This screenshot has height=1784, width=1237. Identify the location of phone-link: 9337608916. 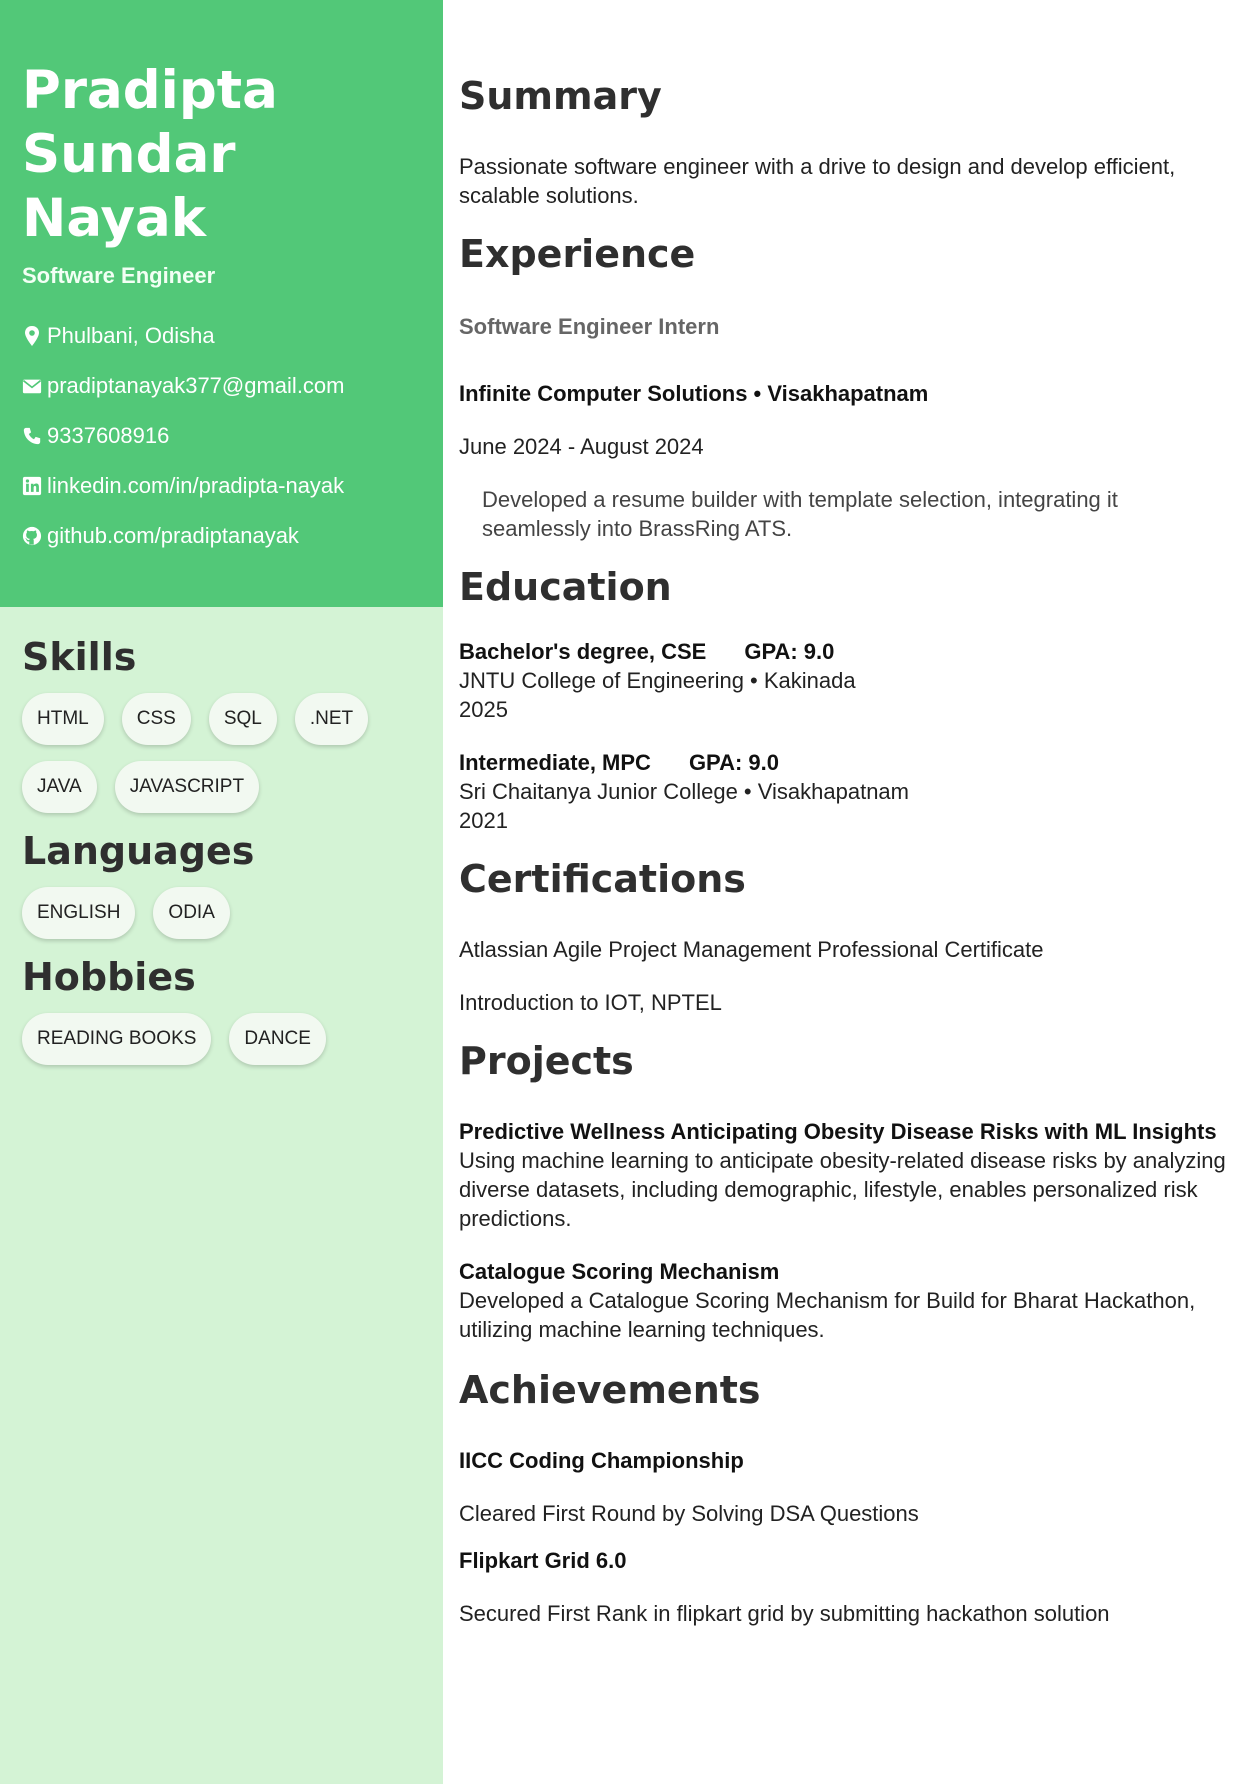
(108, 436).